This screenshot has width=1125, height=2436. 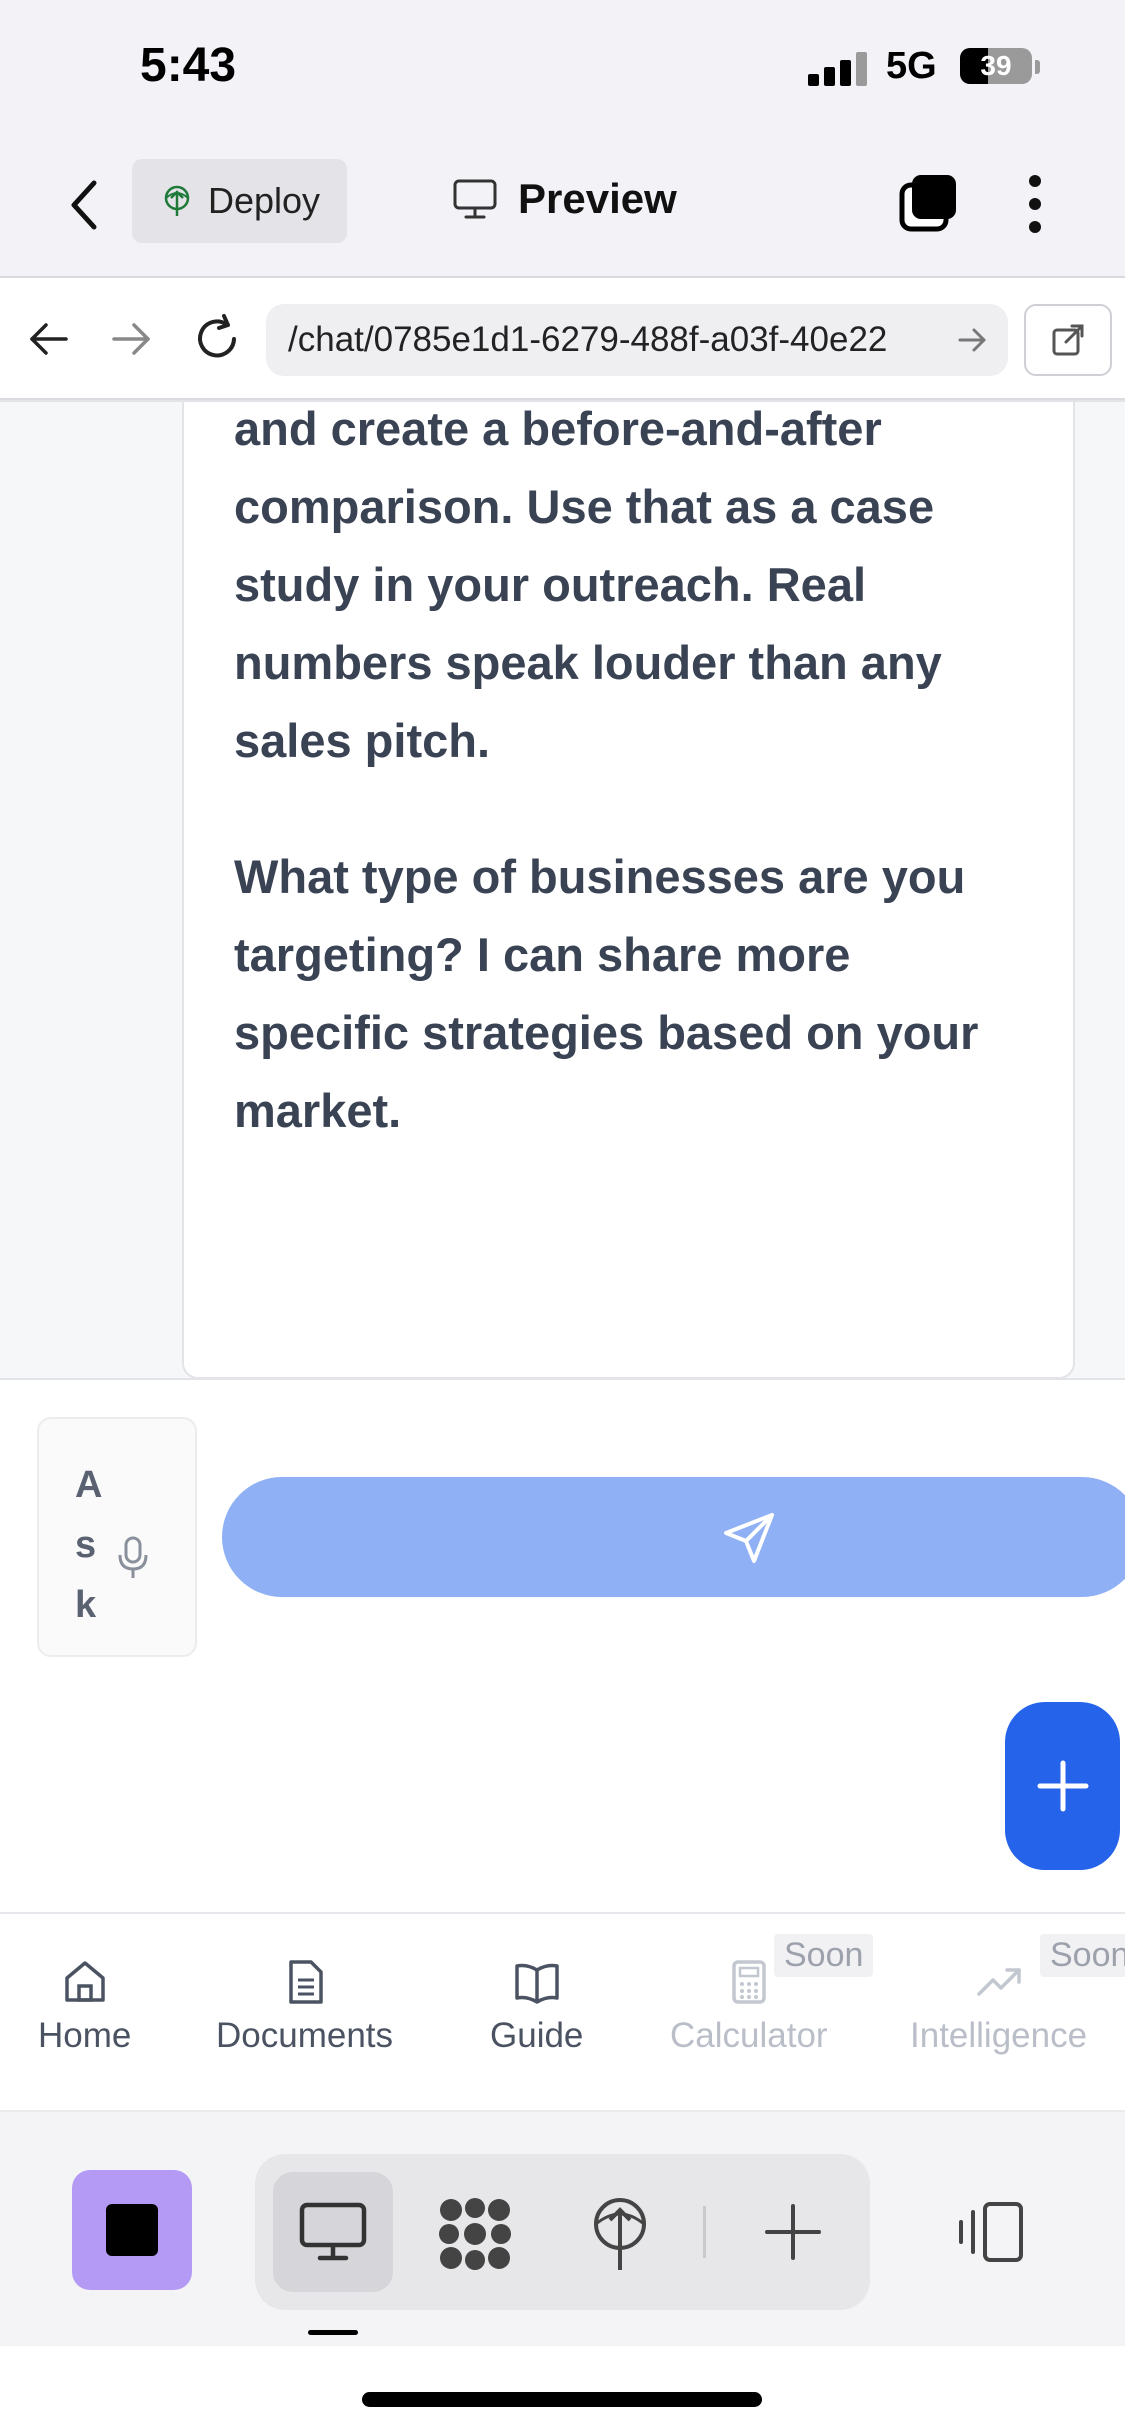 I want to click on nav-label: Calculator, so click(x=749, y=2035).